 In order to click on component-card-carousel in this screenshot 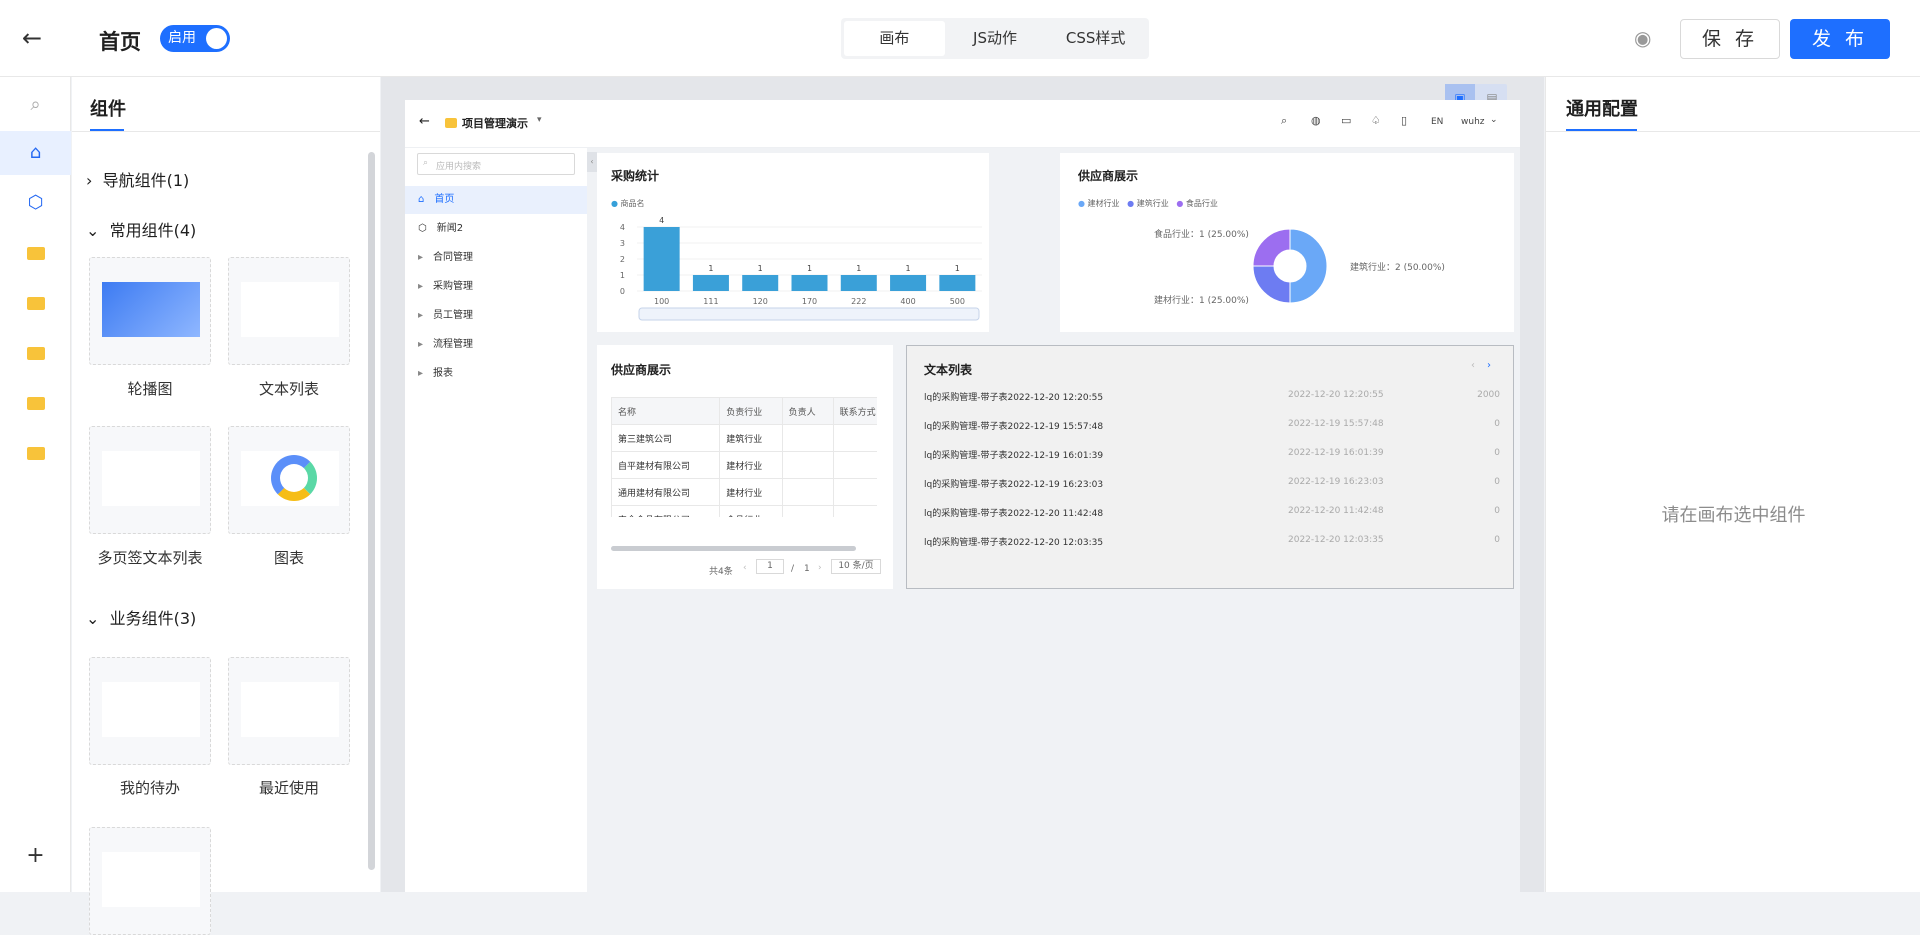, I will do `click(150, 311)`.